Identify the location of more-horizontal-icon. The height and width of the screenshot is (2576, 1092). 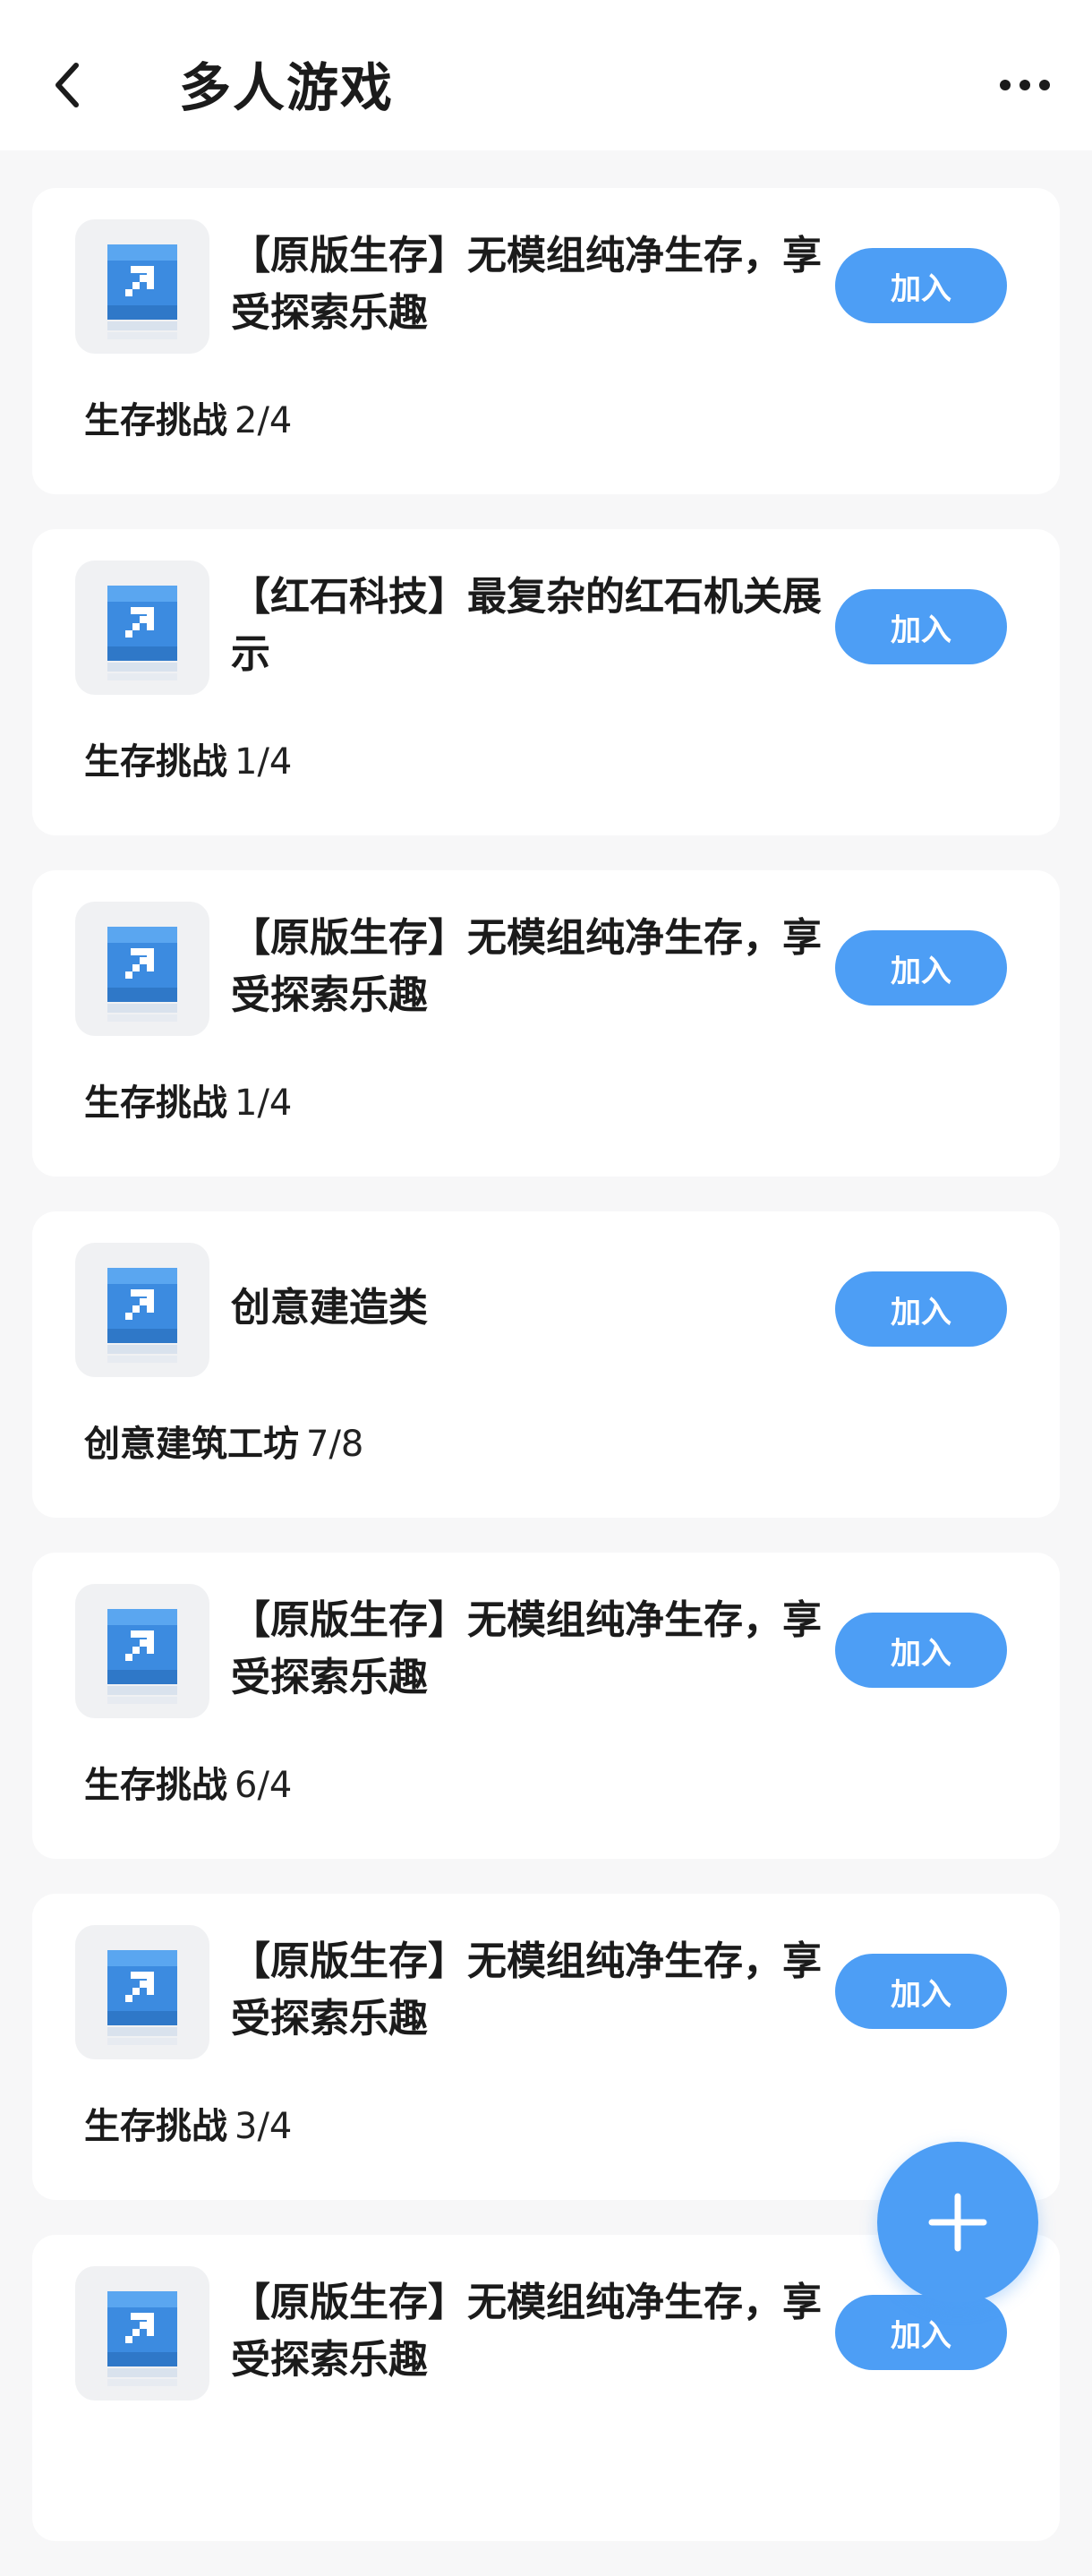
(1025, 85).